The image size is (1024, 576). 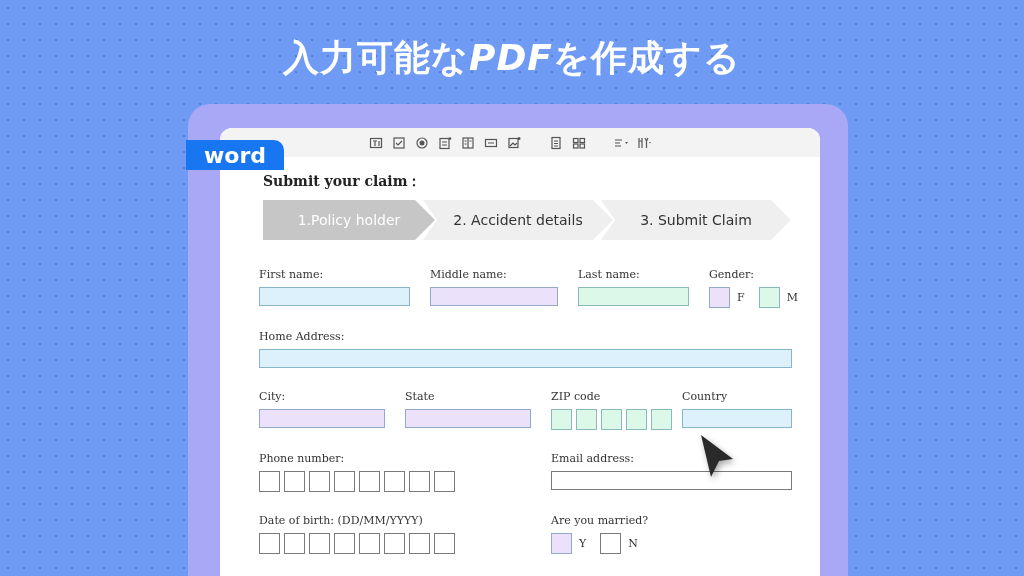 I want to click on field-label: Phone number:, so click(x=302, y=458).